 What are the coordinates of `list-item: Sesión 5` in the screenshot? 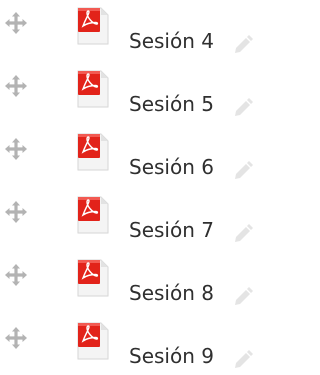 It's located at (132, 91).